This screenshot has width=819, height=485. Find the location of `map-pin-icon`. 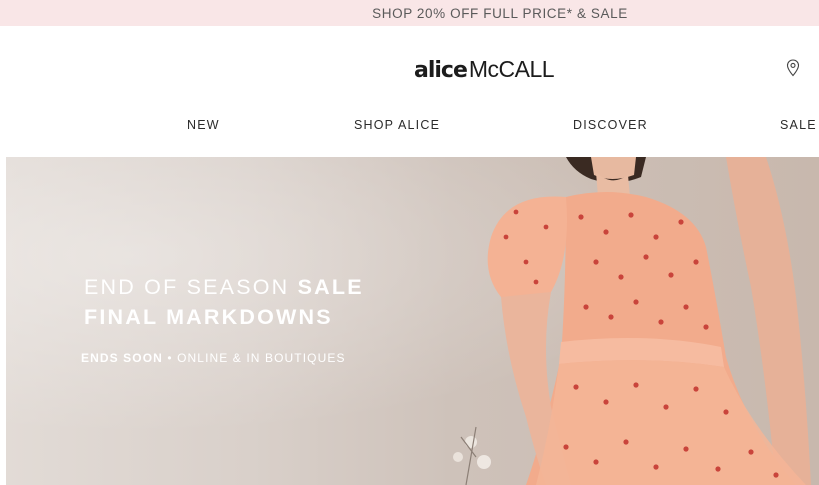

map-pin-icon is located at coordinates (793, 68).